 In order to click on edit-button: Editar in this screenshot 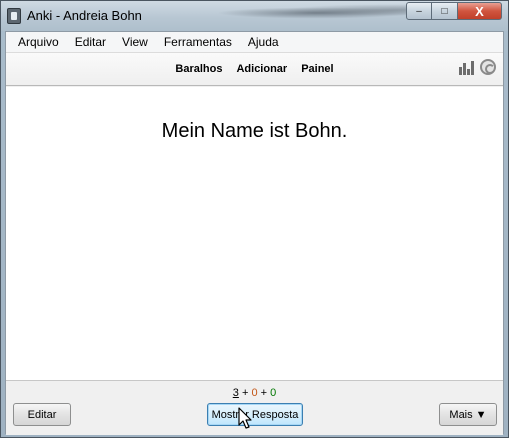, I will do `click(42, 414)`.